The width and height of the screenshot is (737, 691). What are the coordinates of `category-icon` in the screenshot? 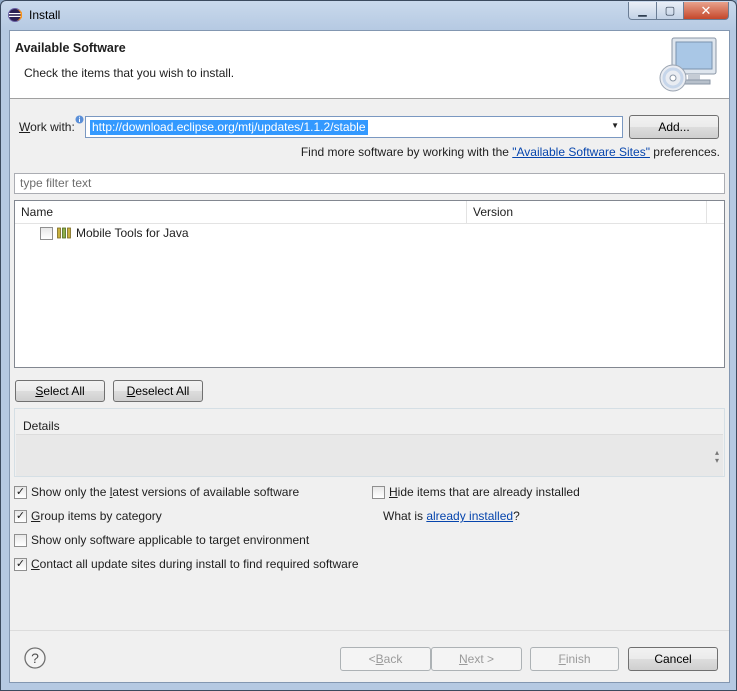 It's located at (64, 233).